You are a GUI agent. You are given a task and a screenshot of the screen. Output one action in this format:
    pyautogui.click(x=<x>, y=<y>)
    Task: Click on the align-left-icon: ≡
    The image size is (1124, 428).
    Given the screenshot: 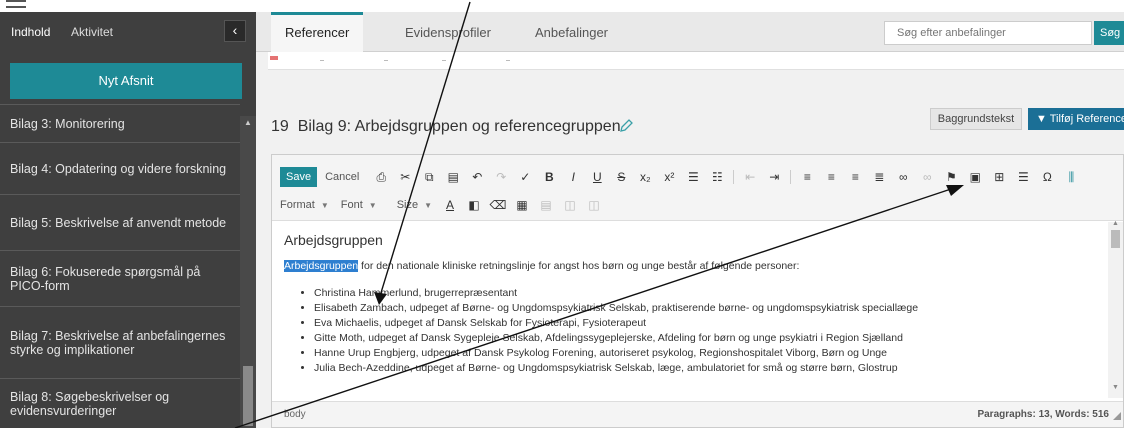 What is the action you would take?
    pyautogui.click(x=807, y=177)
    